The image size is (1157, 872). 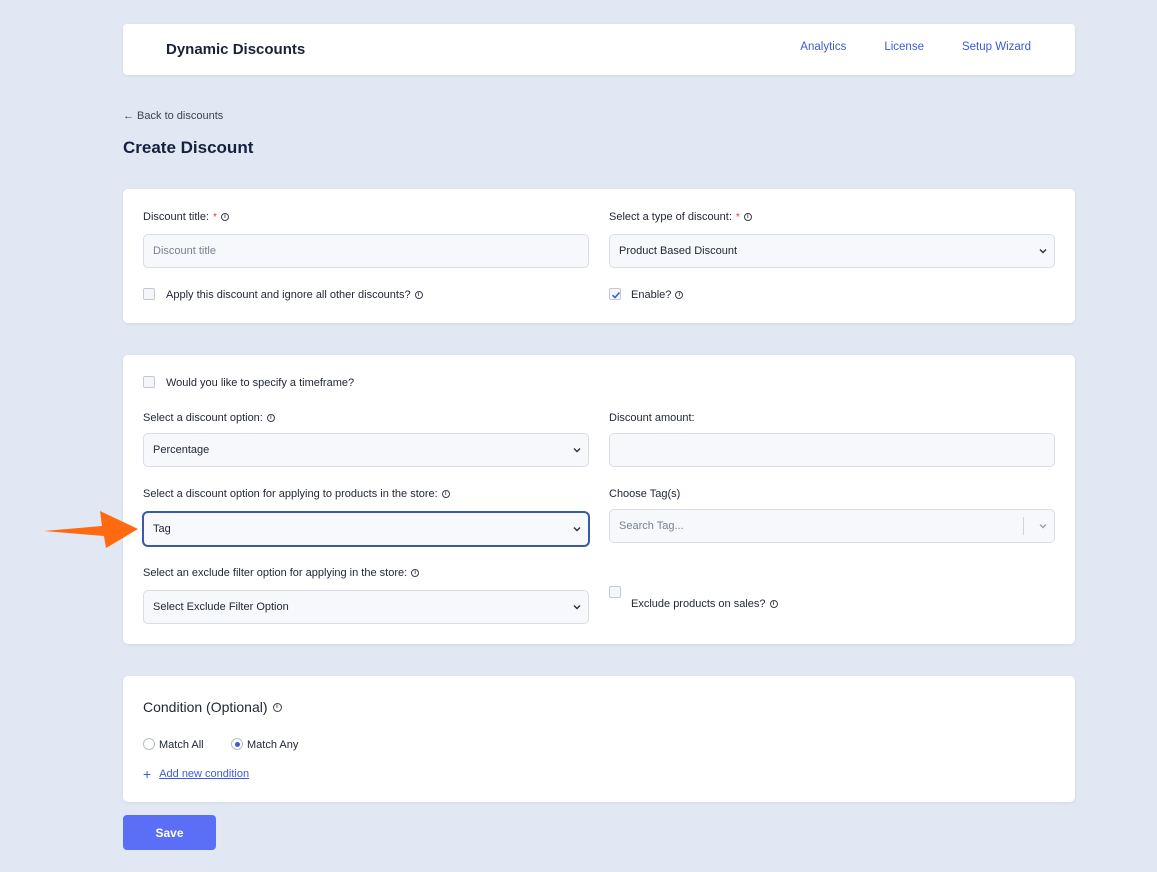 I want to click on discount-option-label-text: Select a discount option:, so click(x=203, y=418).